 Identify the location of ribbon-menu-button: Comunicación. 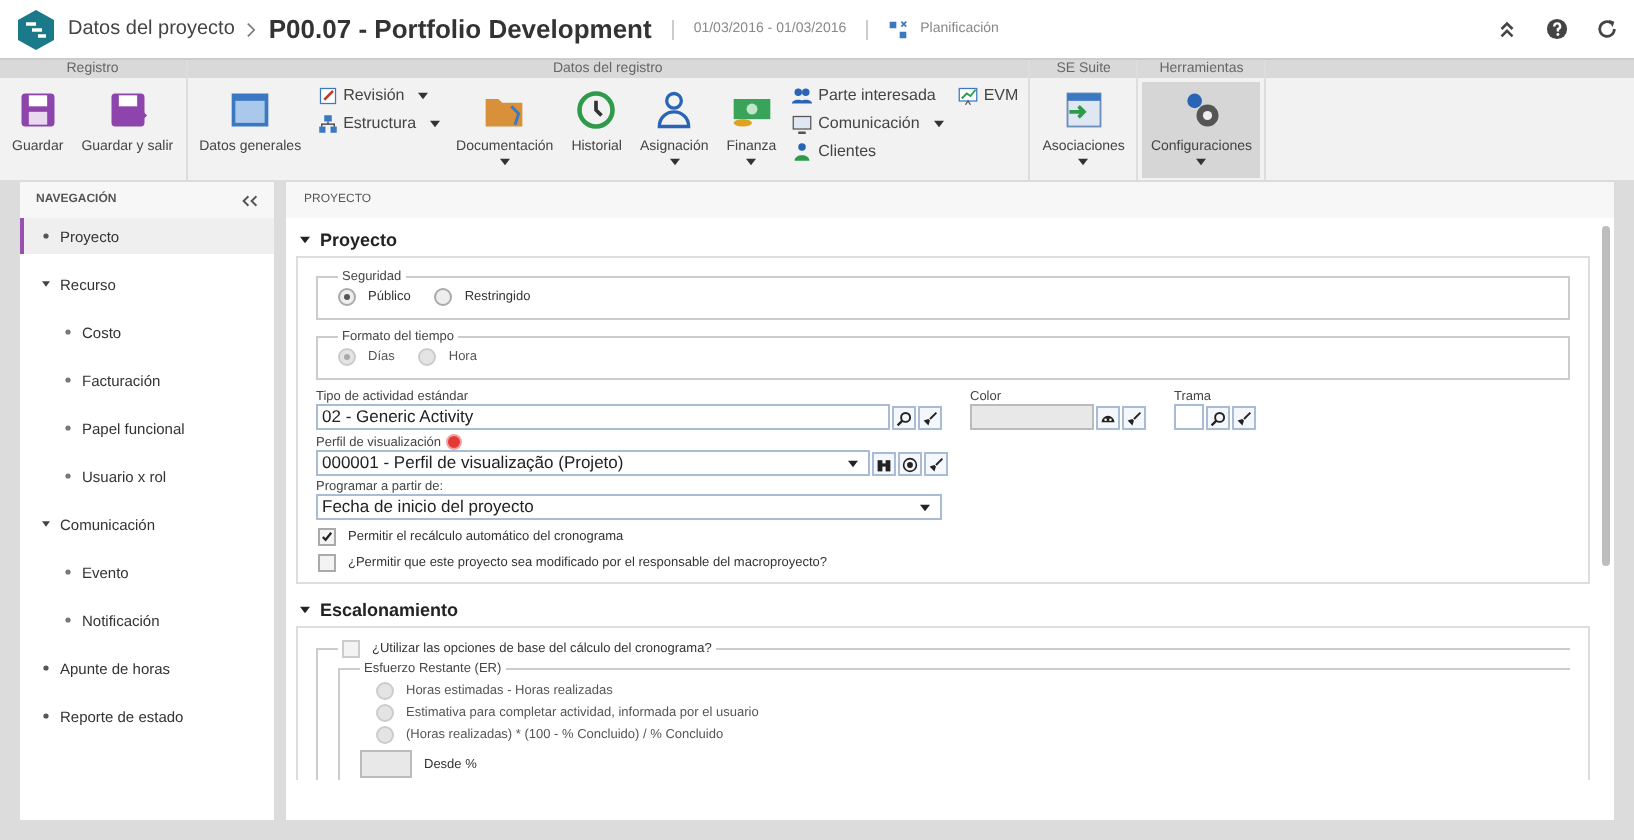
(868, 123).